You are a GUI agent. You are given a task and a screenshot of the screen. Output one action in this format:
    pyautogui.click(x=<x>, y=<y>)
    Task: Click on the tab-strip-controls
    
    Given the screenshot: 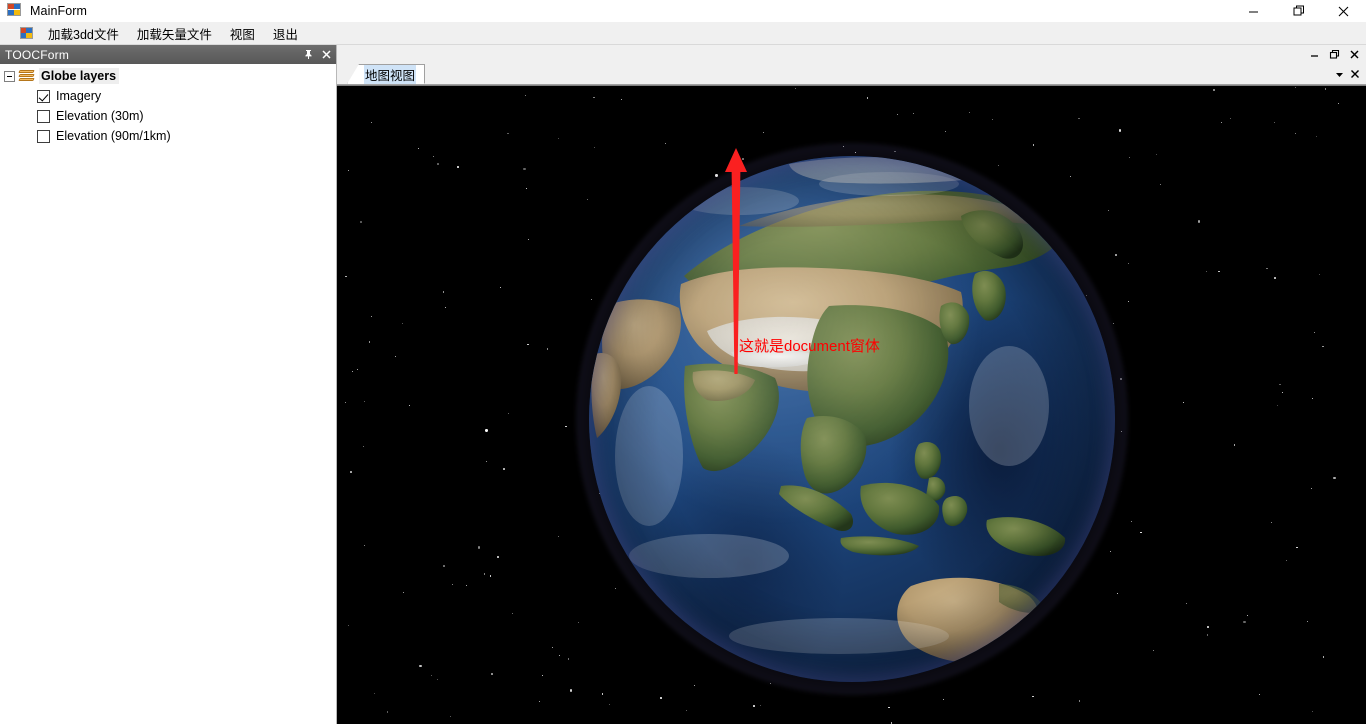 What is the action you would take?
    pyautogui.click(x=1348, y=74)
    